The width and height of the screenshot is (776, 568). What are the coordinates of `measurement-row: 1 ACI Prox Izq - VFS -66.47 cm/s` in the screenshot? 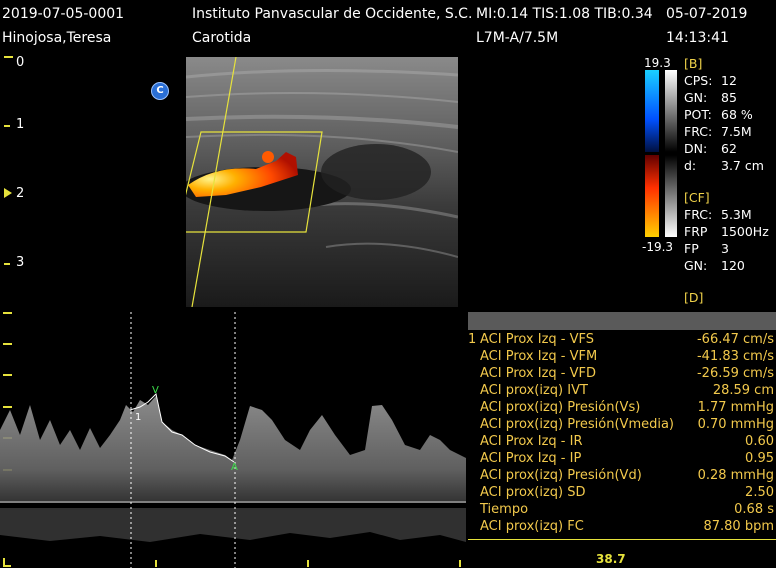 It's located at (621, 339).